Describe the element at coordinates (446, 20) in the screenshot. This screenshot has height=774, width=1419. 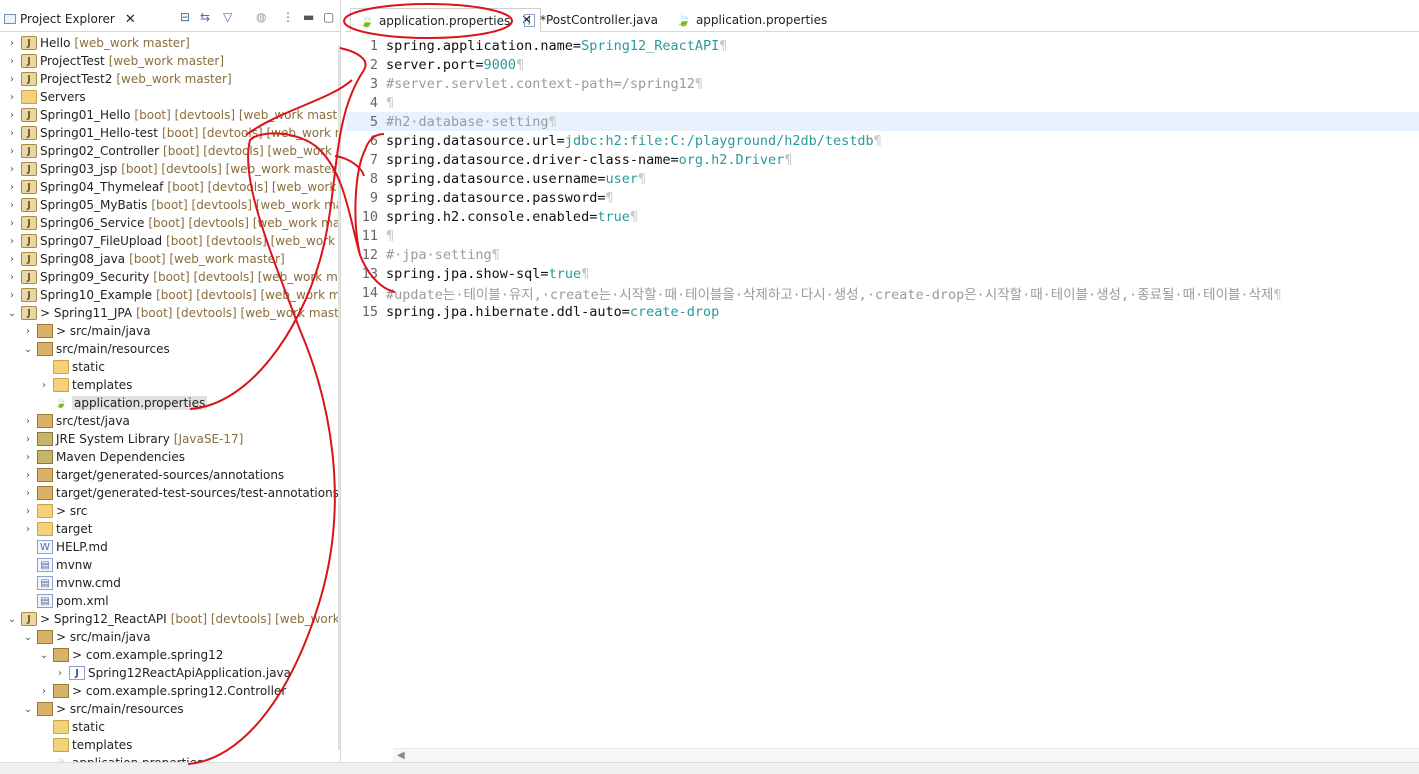
I see `editor-tab: 🍃 application.properties ✕` at that location.